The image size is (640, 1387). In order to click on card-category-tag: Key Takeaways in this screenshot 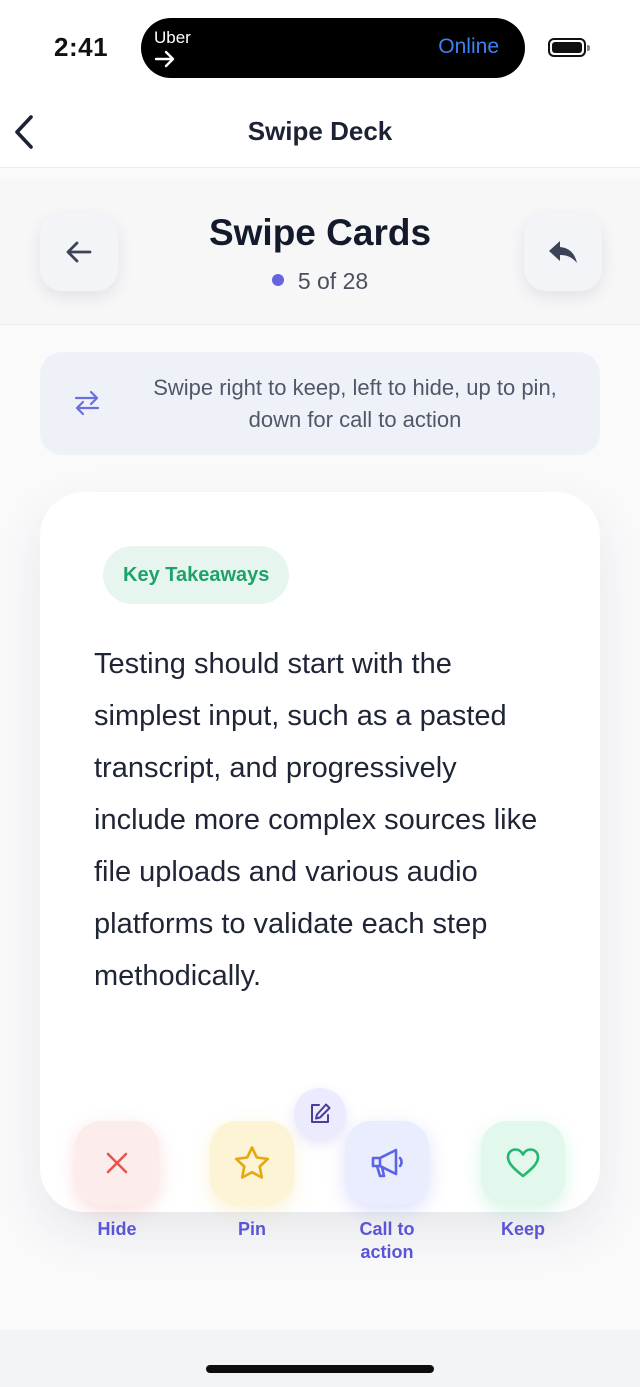, I will do `click(196, 575)`.